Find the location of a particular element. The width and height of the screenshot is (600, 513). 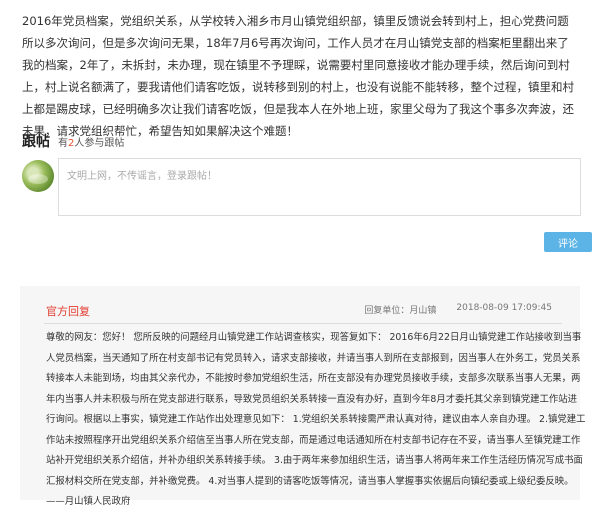

comment-box is located at coordinates (319, 187).